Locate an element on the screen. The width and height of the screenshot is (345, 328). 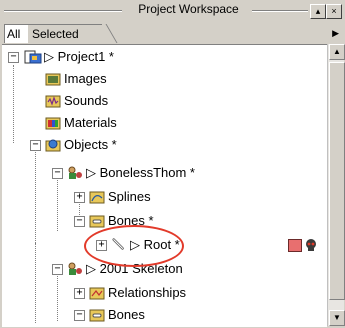
title-rule-left is located at coordinates (63, 11).